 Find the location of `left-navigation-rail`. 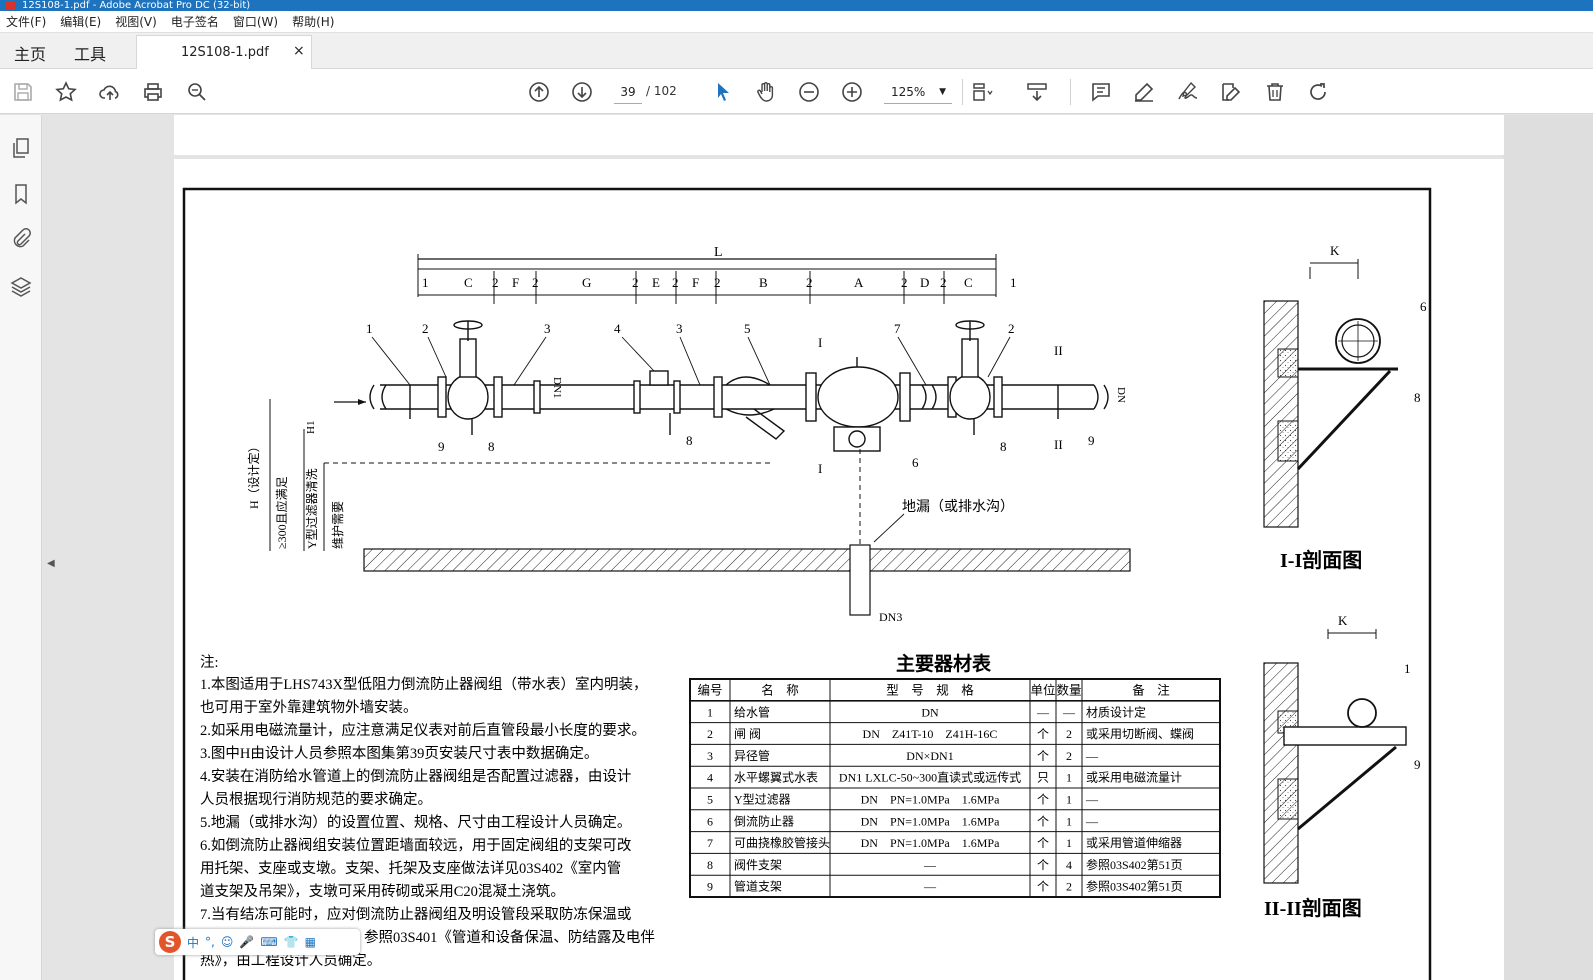

left-navigation-rail is located at coordinates (21, 547).